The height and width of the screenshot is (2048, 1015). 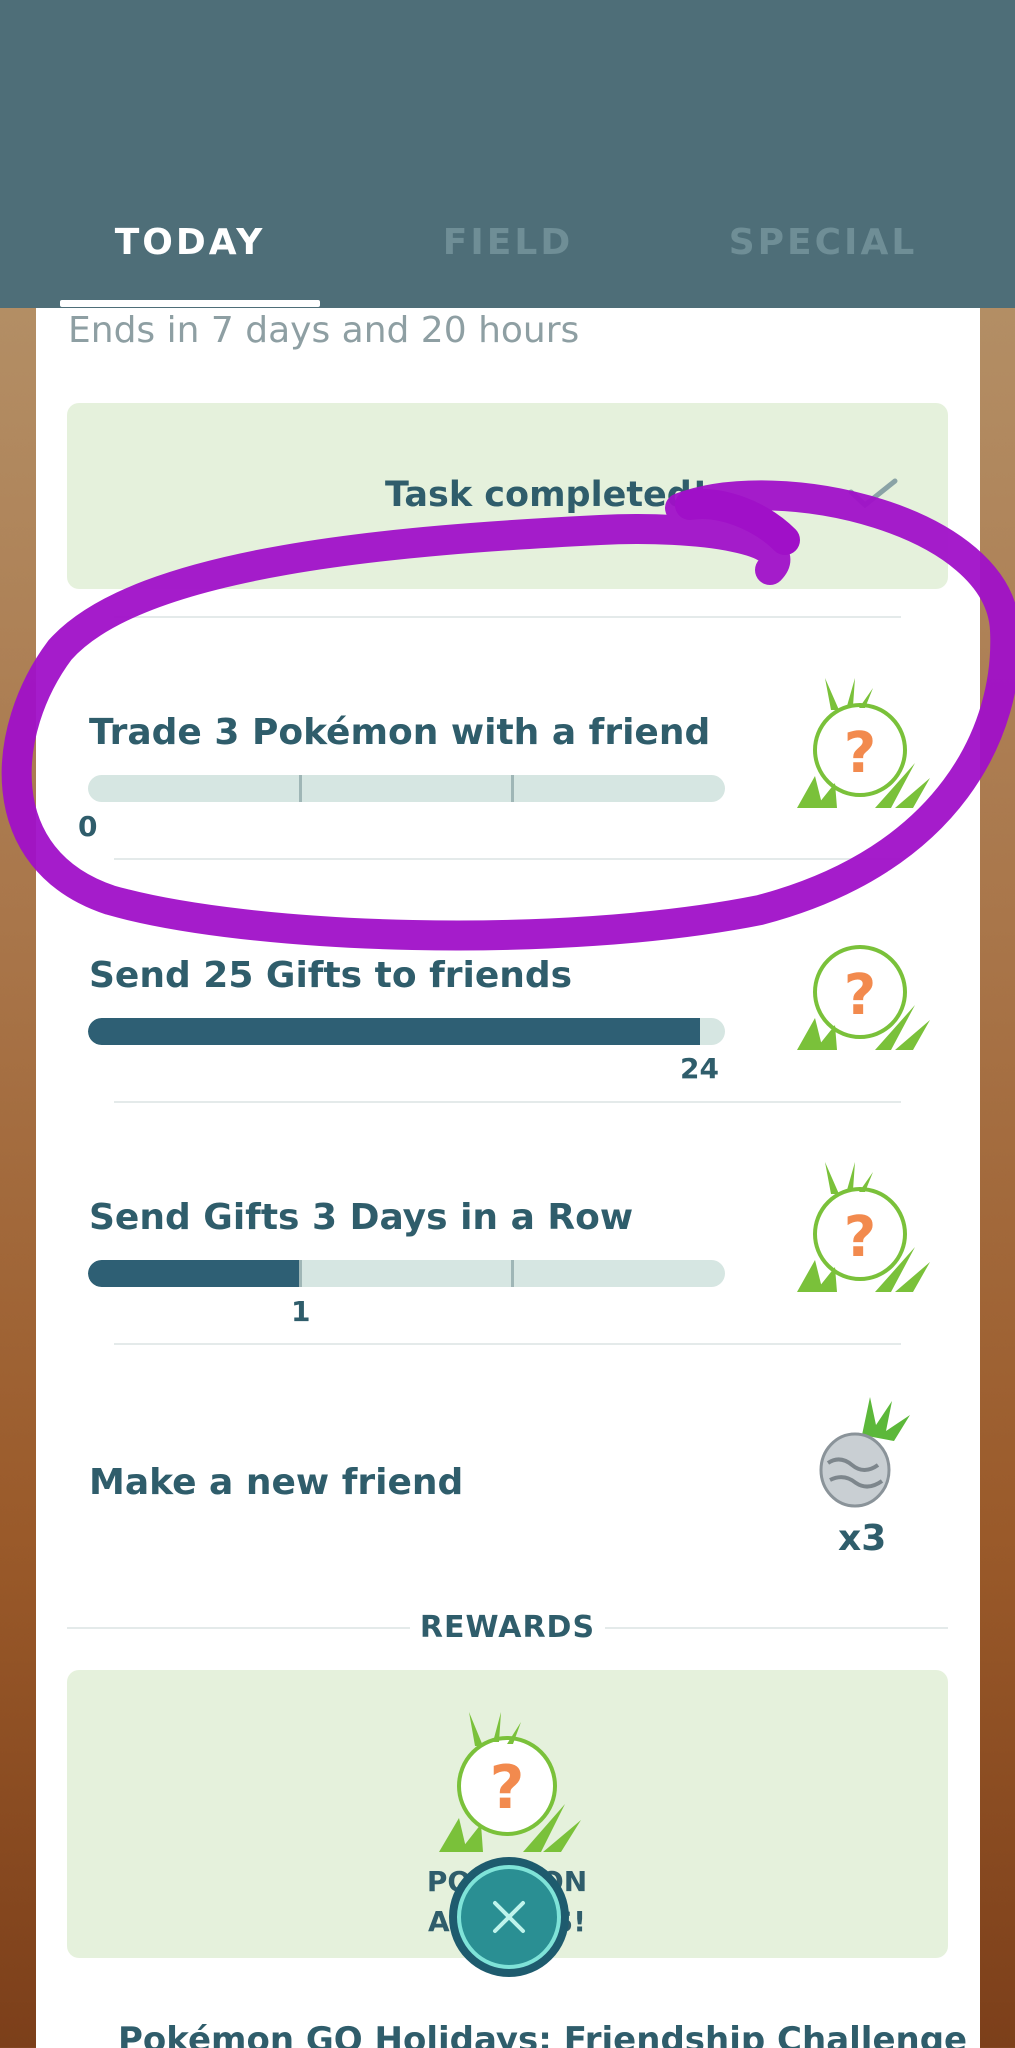 I want to click on tab-special: SPECIAL, so click(x=823, y=243).